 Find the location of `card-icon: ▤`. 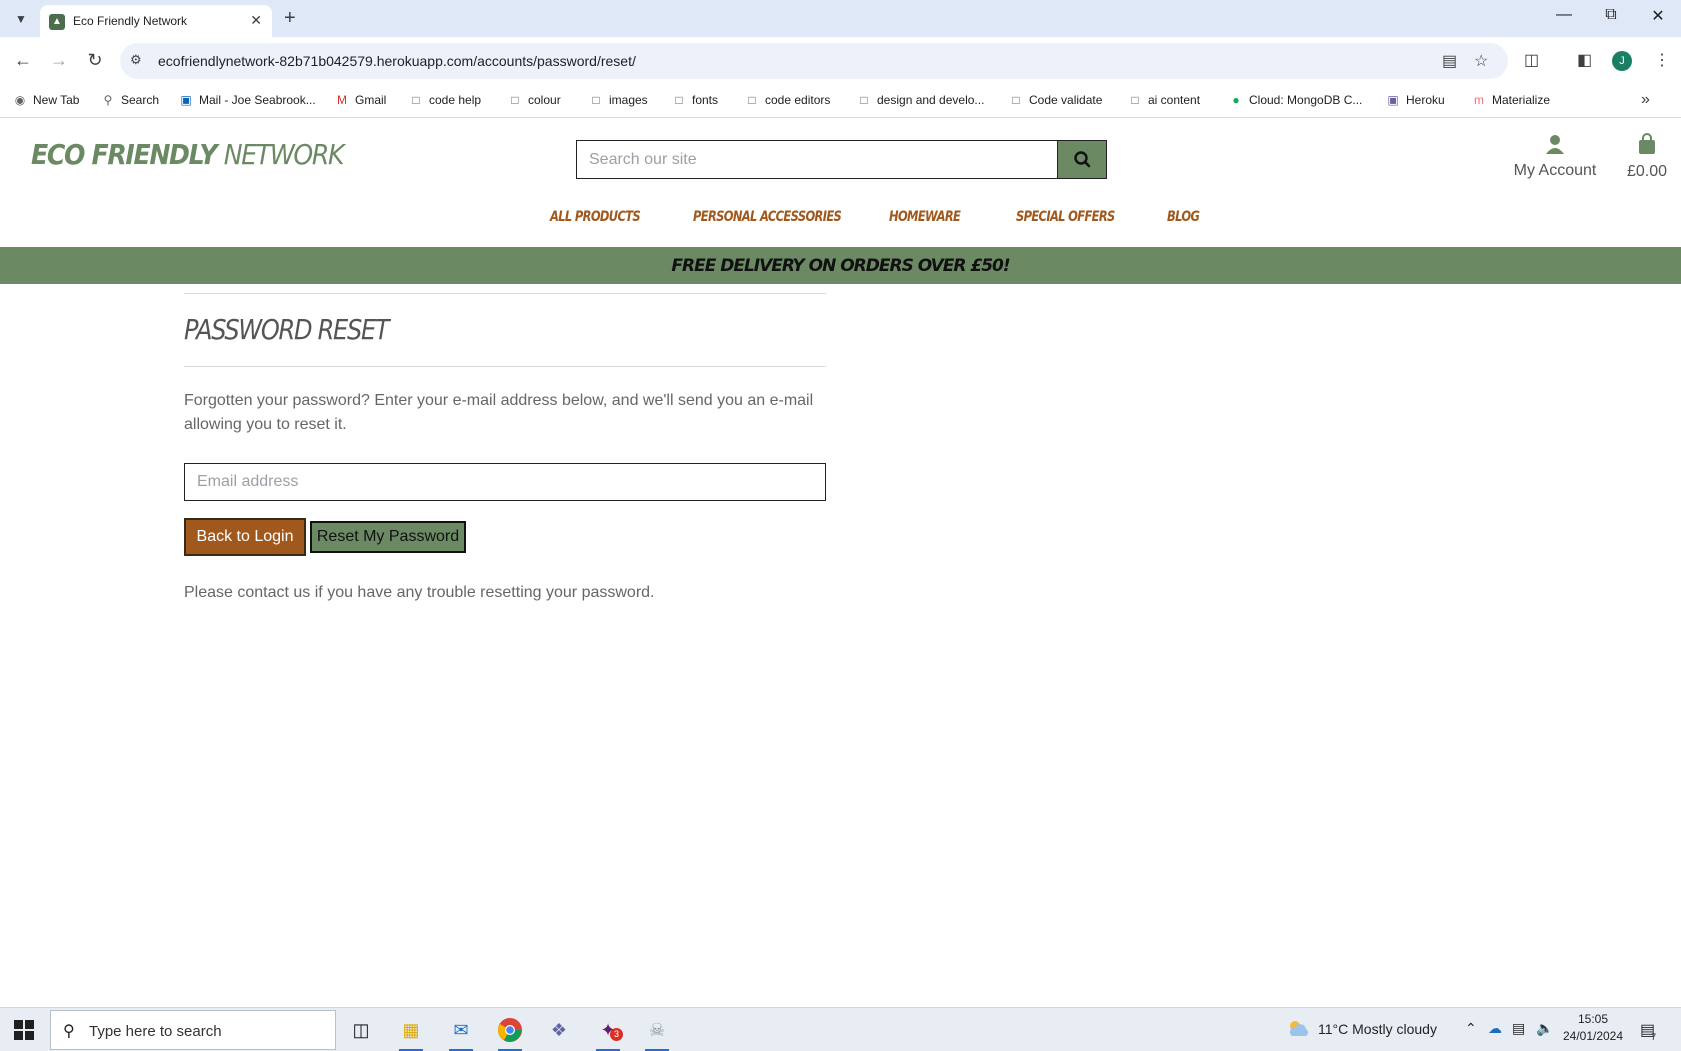

card-icon: ▤ is located at coordinates (1449, 61).